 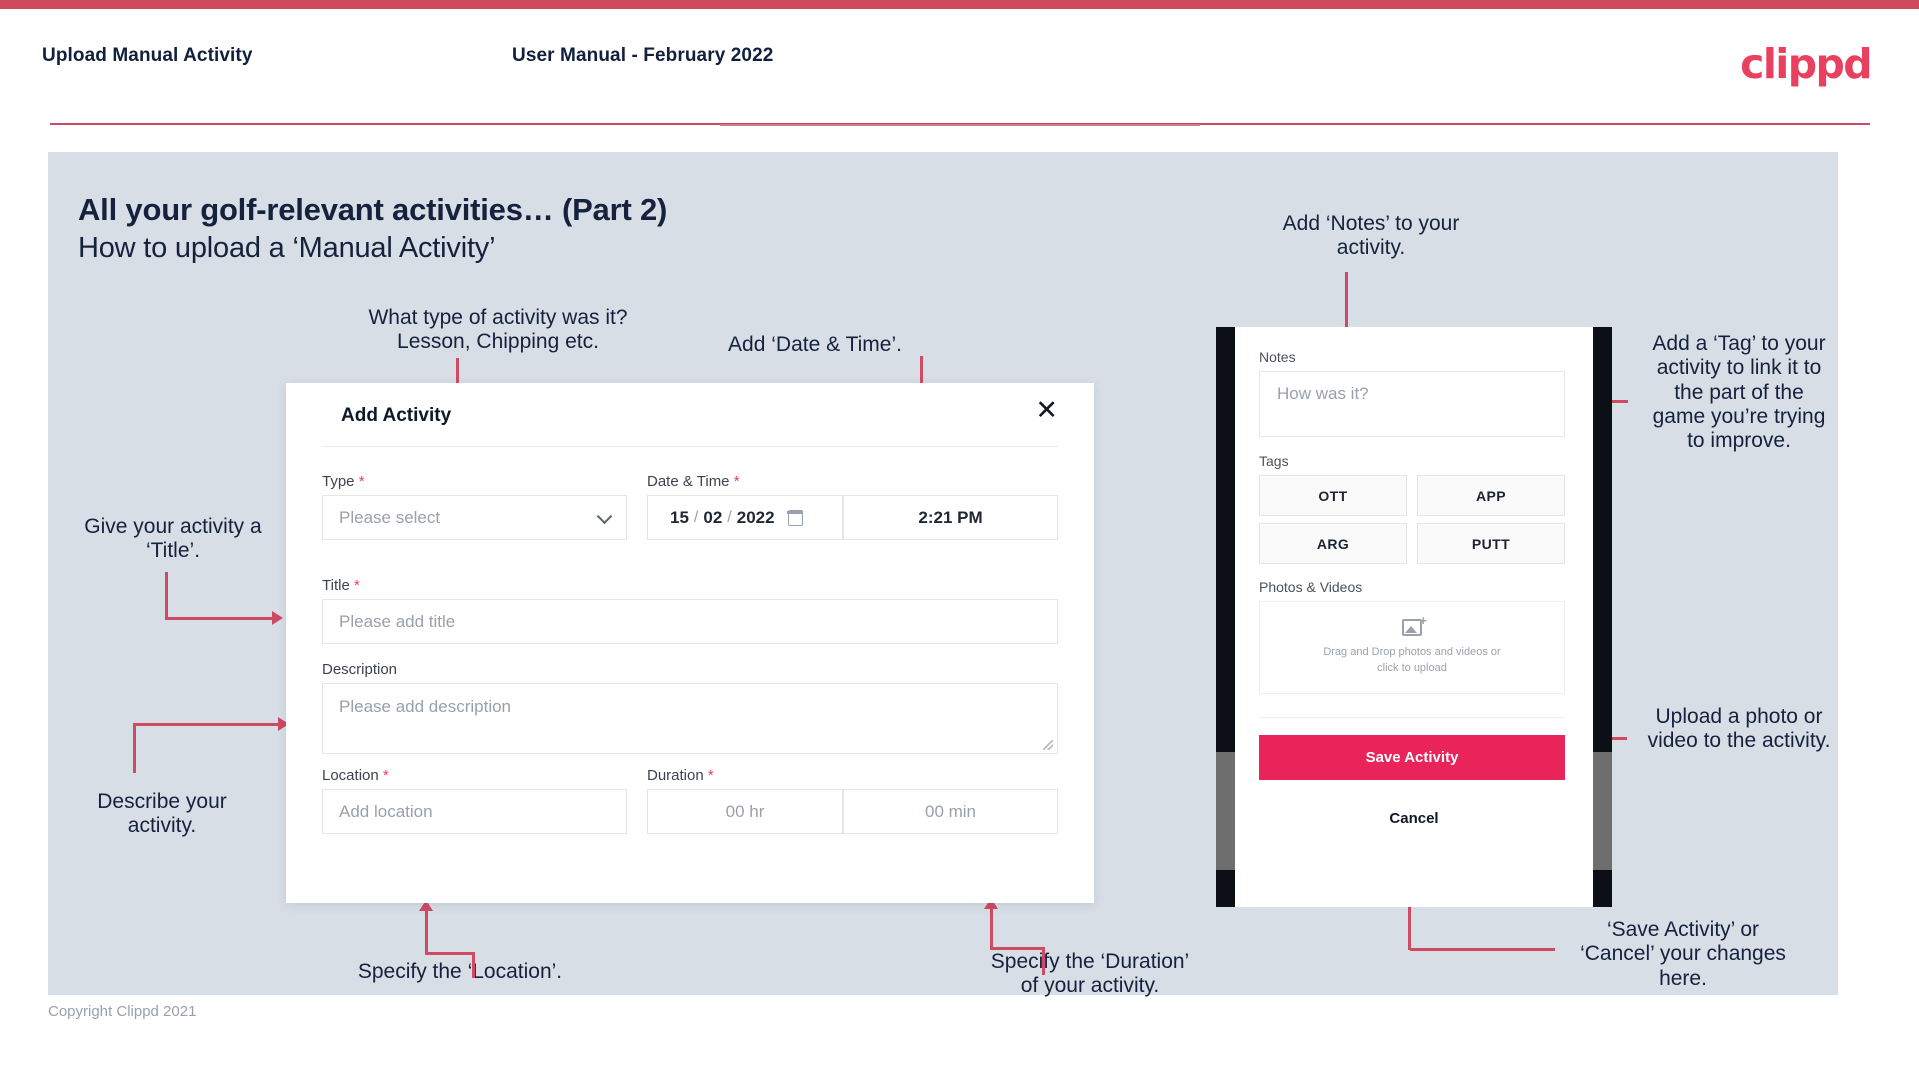 What do you see at coordinates (425, 706) in the screenshot?
I see `description-placeholder: Please add description` at bounding box center [425, 706].